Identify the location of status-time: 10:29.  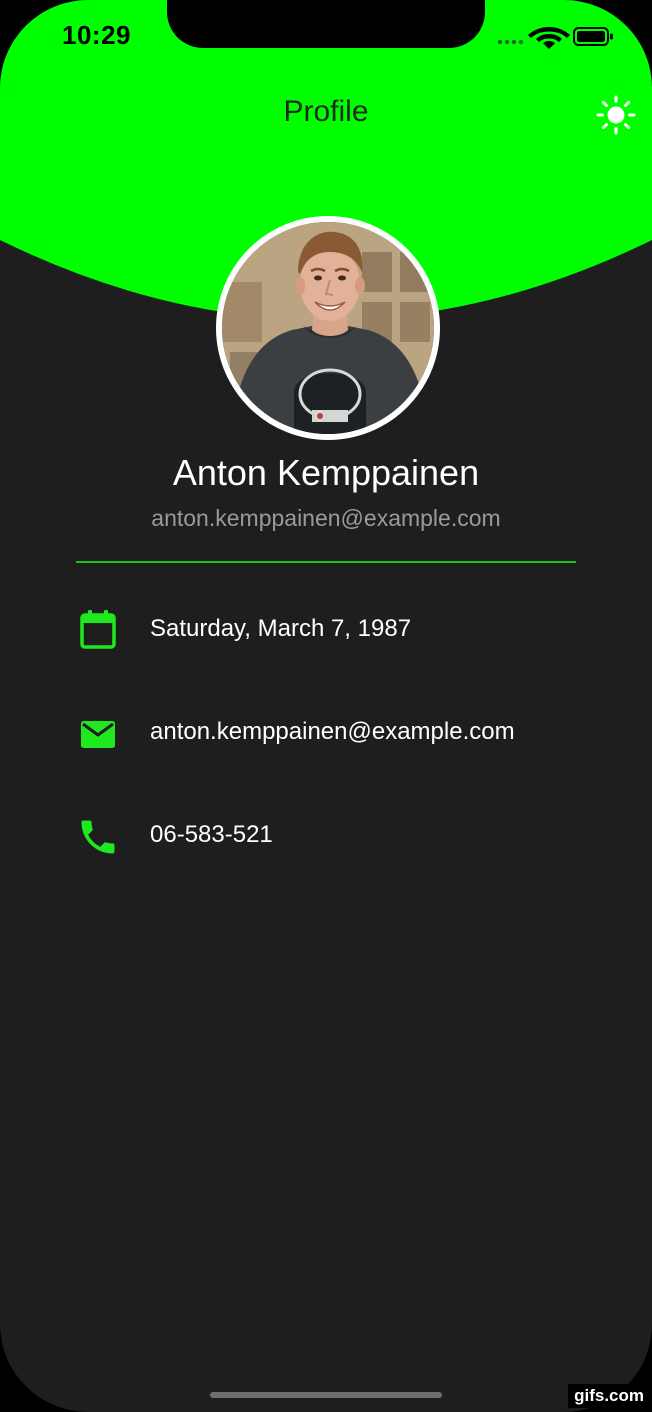
(96, 35).